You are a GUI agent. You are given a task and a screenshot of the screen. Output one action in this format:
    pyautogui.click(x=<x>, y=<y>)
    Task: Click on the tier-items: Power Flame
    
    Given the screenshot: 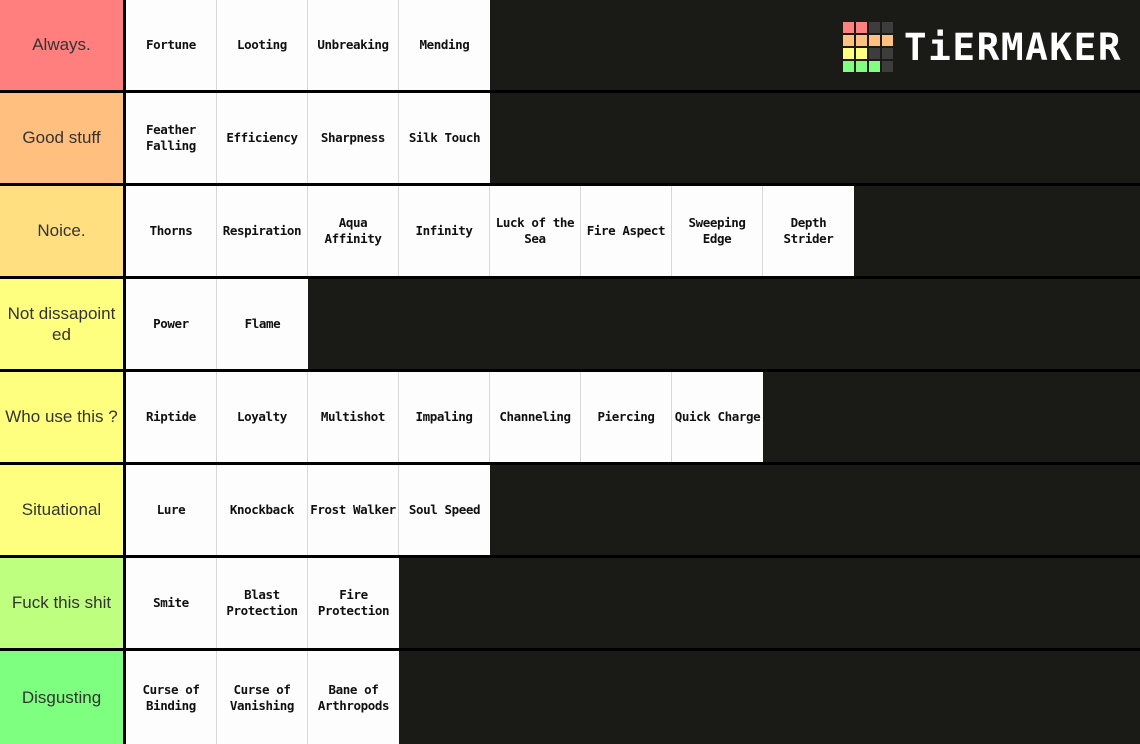 What is the action you would take?
    pyautogui.click(x=217, y=324)
    